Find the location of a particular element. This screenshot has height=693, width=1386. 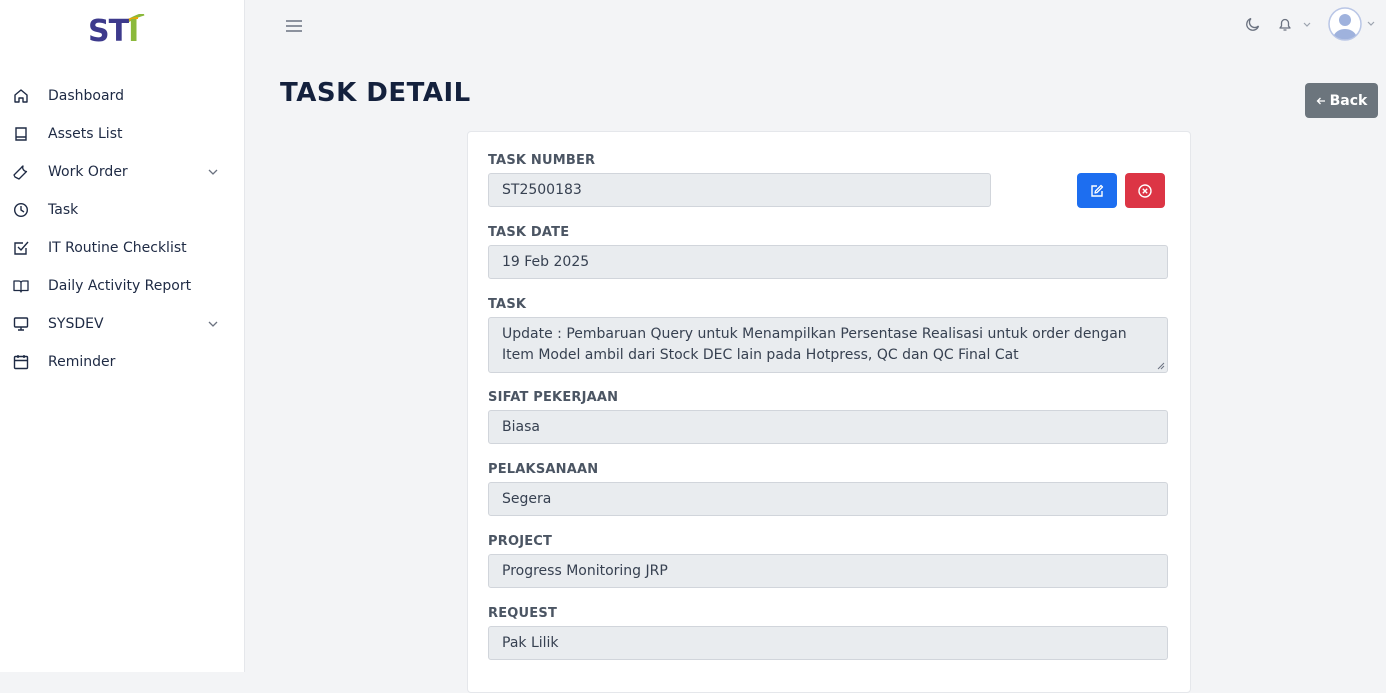

page-title: TASK DETAIL is located at coordinates (375, 93).